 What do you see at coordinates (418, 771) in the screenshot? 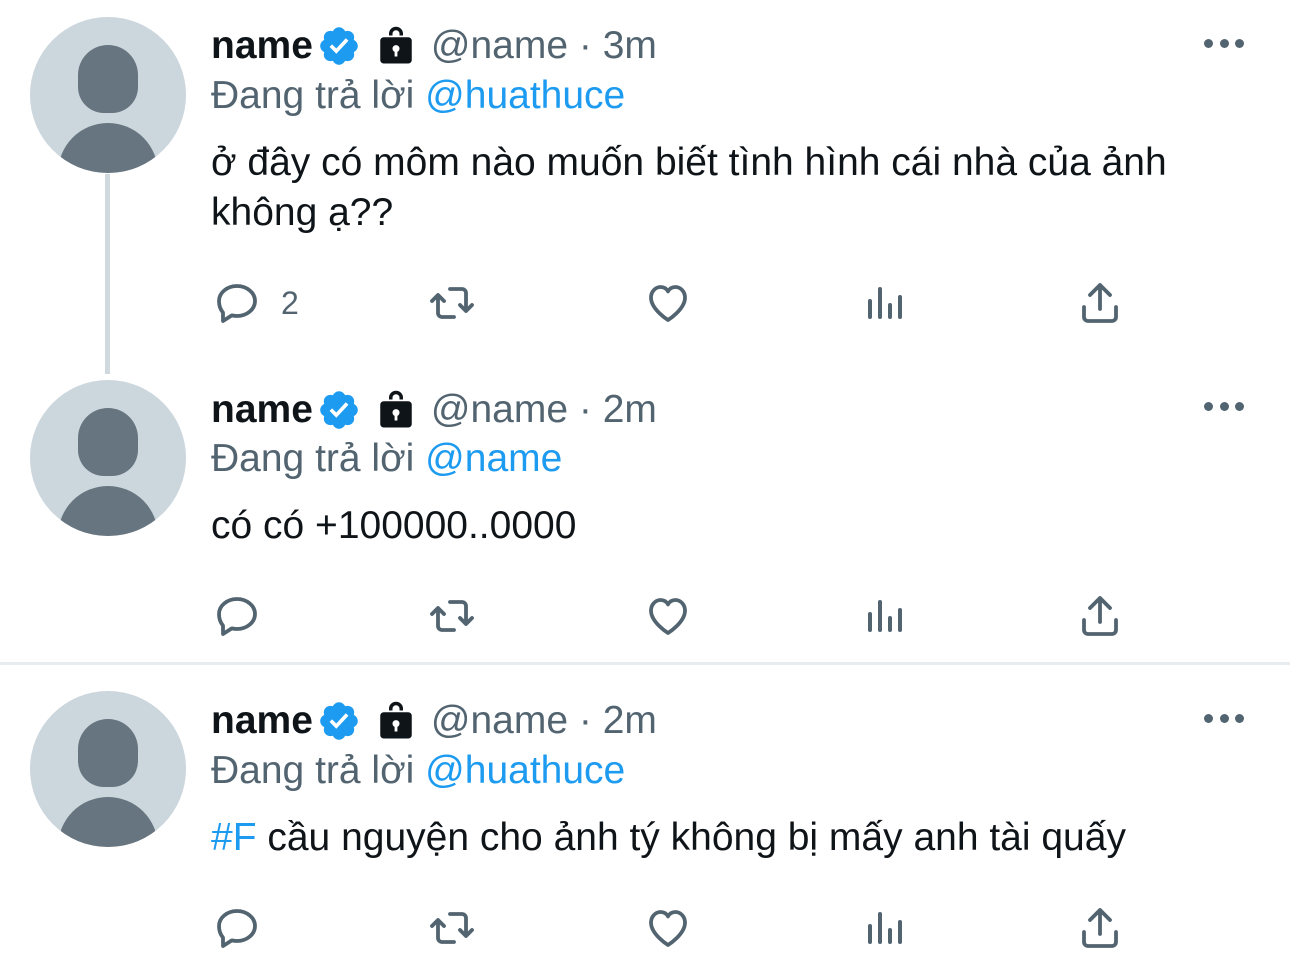
I see `replying-to: Đang trả lời @huathuce` at bounding box center [418, 771].